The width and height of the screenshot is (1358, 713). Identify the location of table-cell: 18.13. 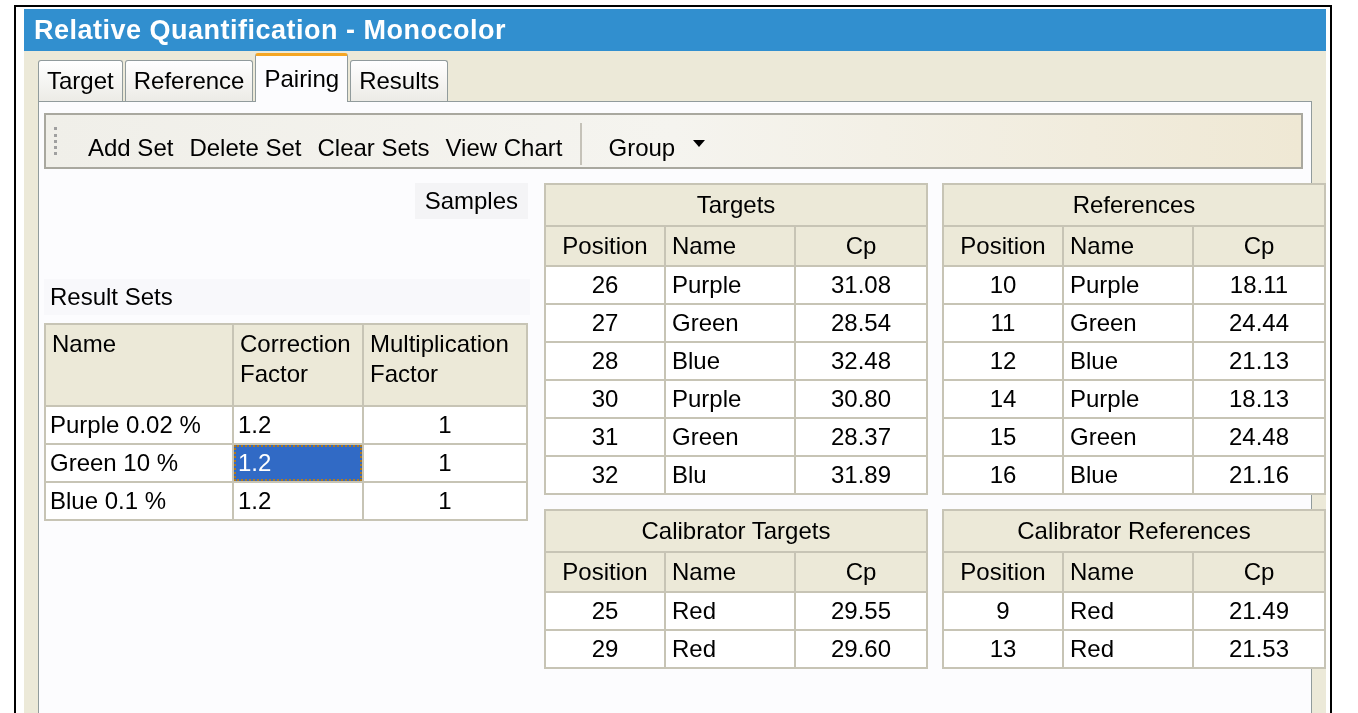
(1259, 399).